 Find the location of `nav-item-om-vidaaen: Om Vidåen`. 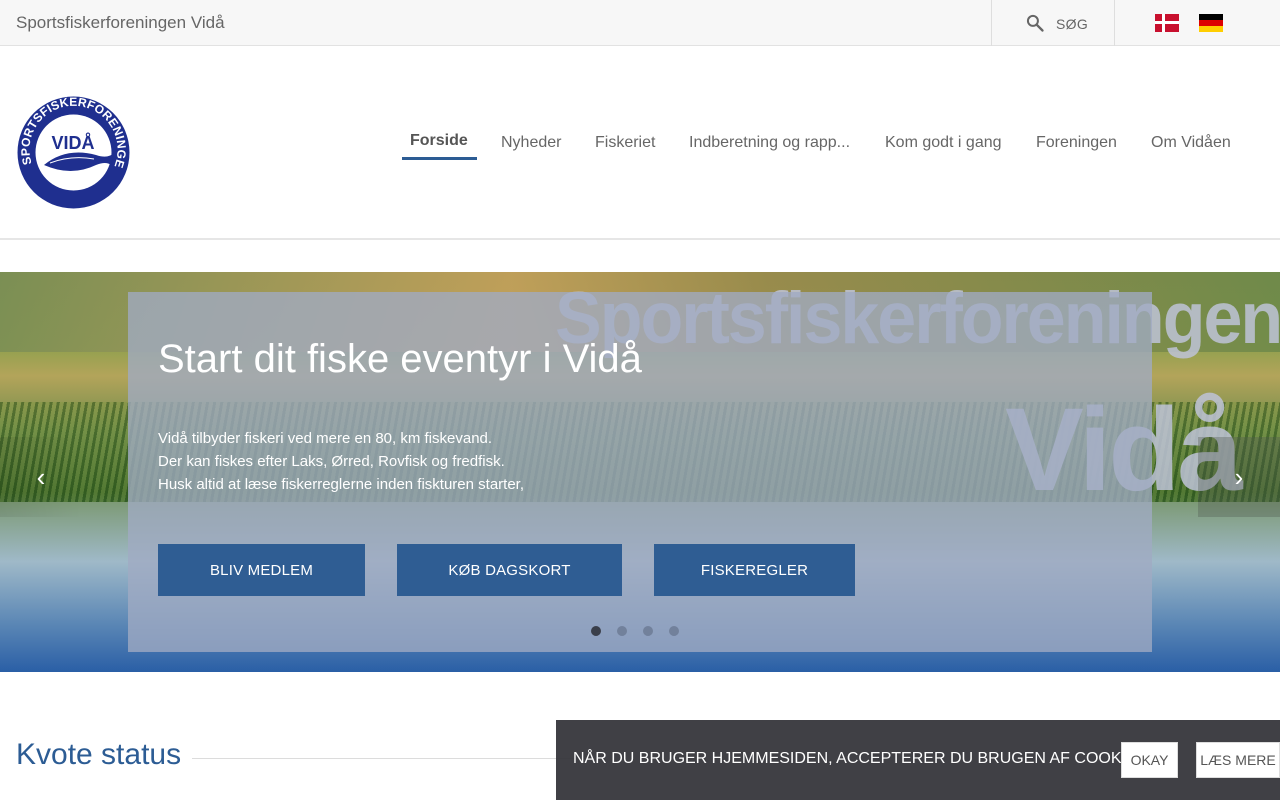

nav-item-om-vidaaen: Om Vidåen is located at coordinates (1191, 143).